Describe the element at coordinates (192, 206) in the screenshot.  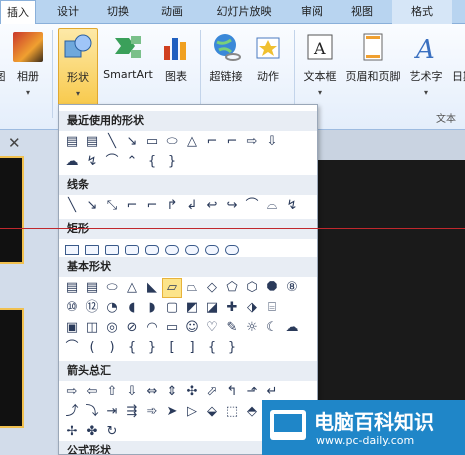
I see `shape-item: ↲` at that location.